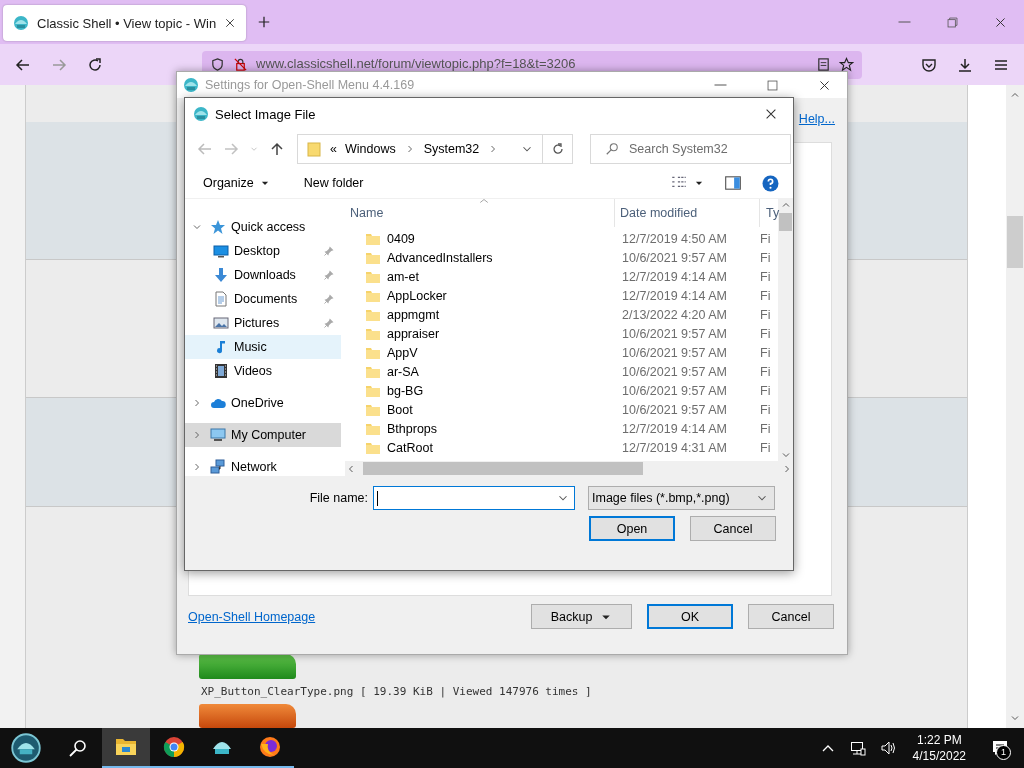 This screenshot has width=1024, height=768. I want to click on chrome-logo-icon, so click(174, 747).